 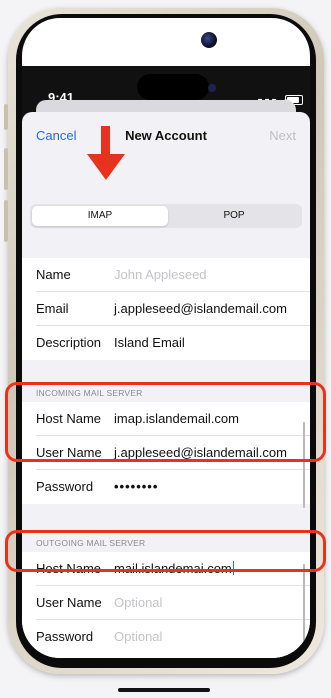 What do you see at coordinates (6, 221) in the screenshot?
I see `volume-down-button` at bounding box center [6, 221].